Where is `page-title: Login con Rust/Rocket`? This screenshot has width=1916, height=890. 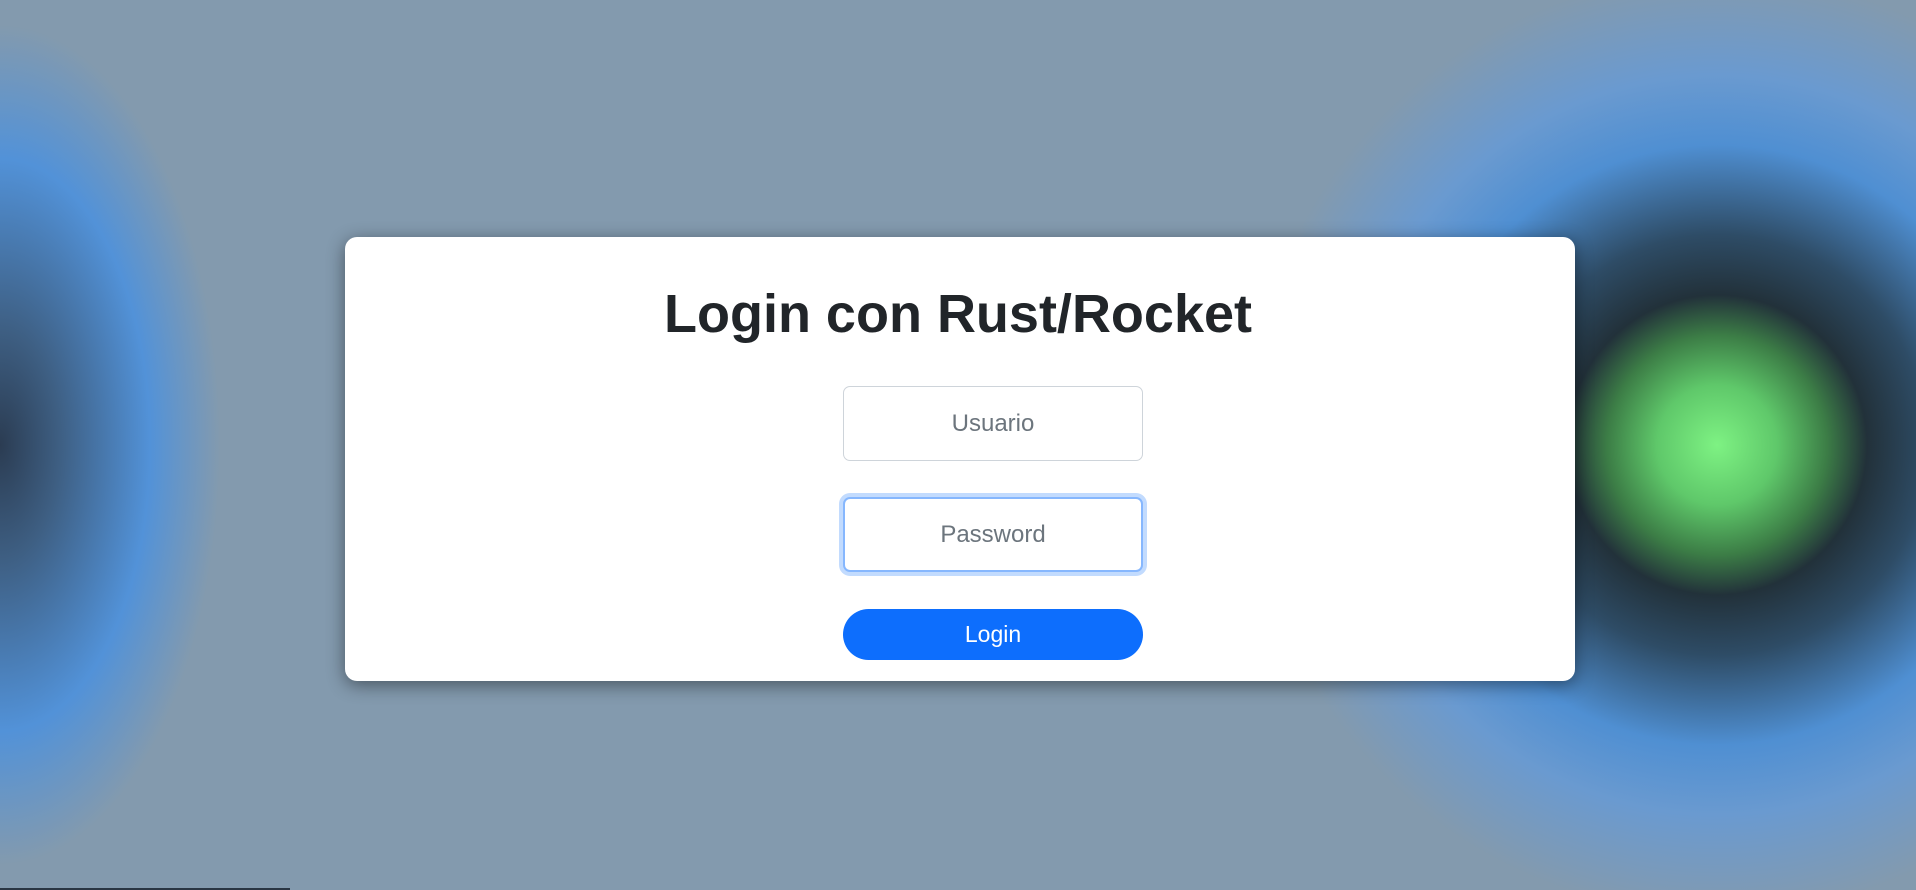 page-title: Login con Rust/Rocket is located at coordinates (957, 314).